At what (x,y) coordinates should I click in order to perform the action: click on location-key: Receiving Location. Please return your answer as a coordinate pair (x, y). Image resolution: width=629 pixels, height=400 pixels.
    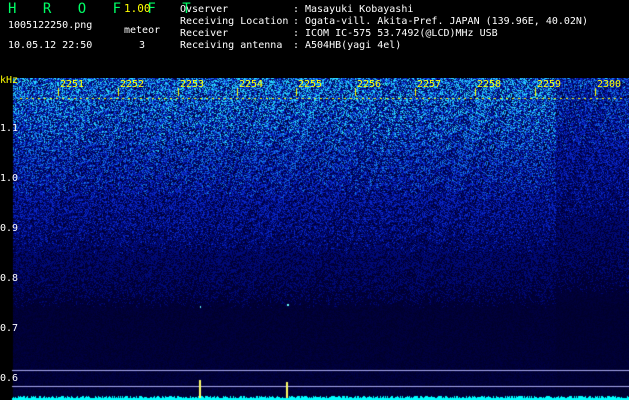
    Looking at the image, I should click on (234, 21).